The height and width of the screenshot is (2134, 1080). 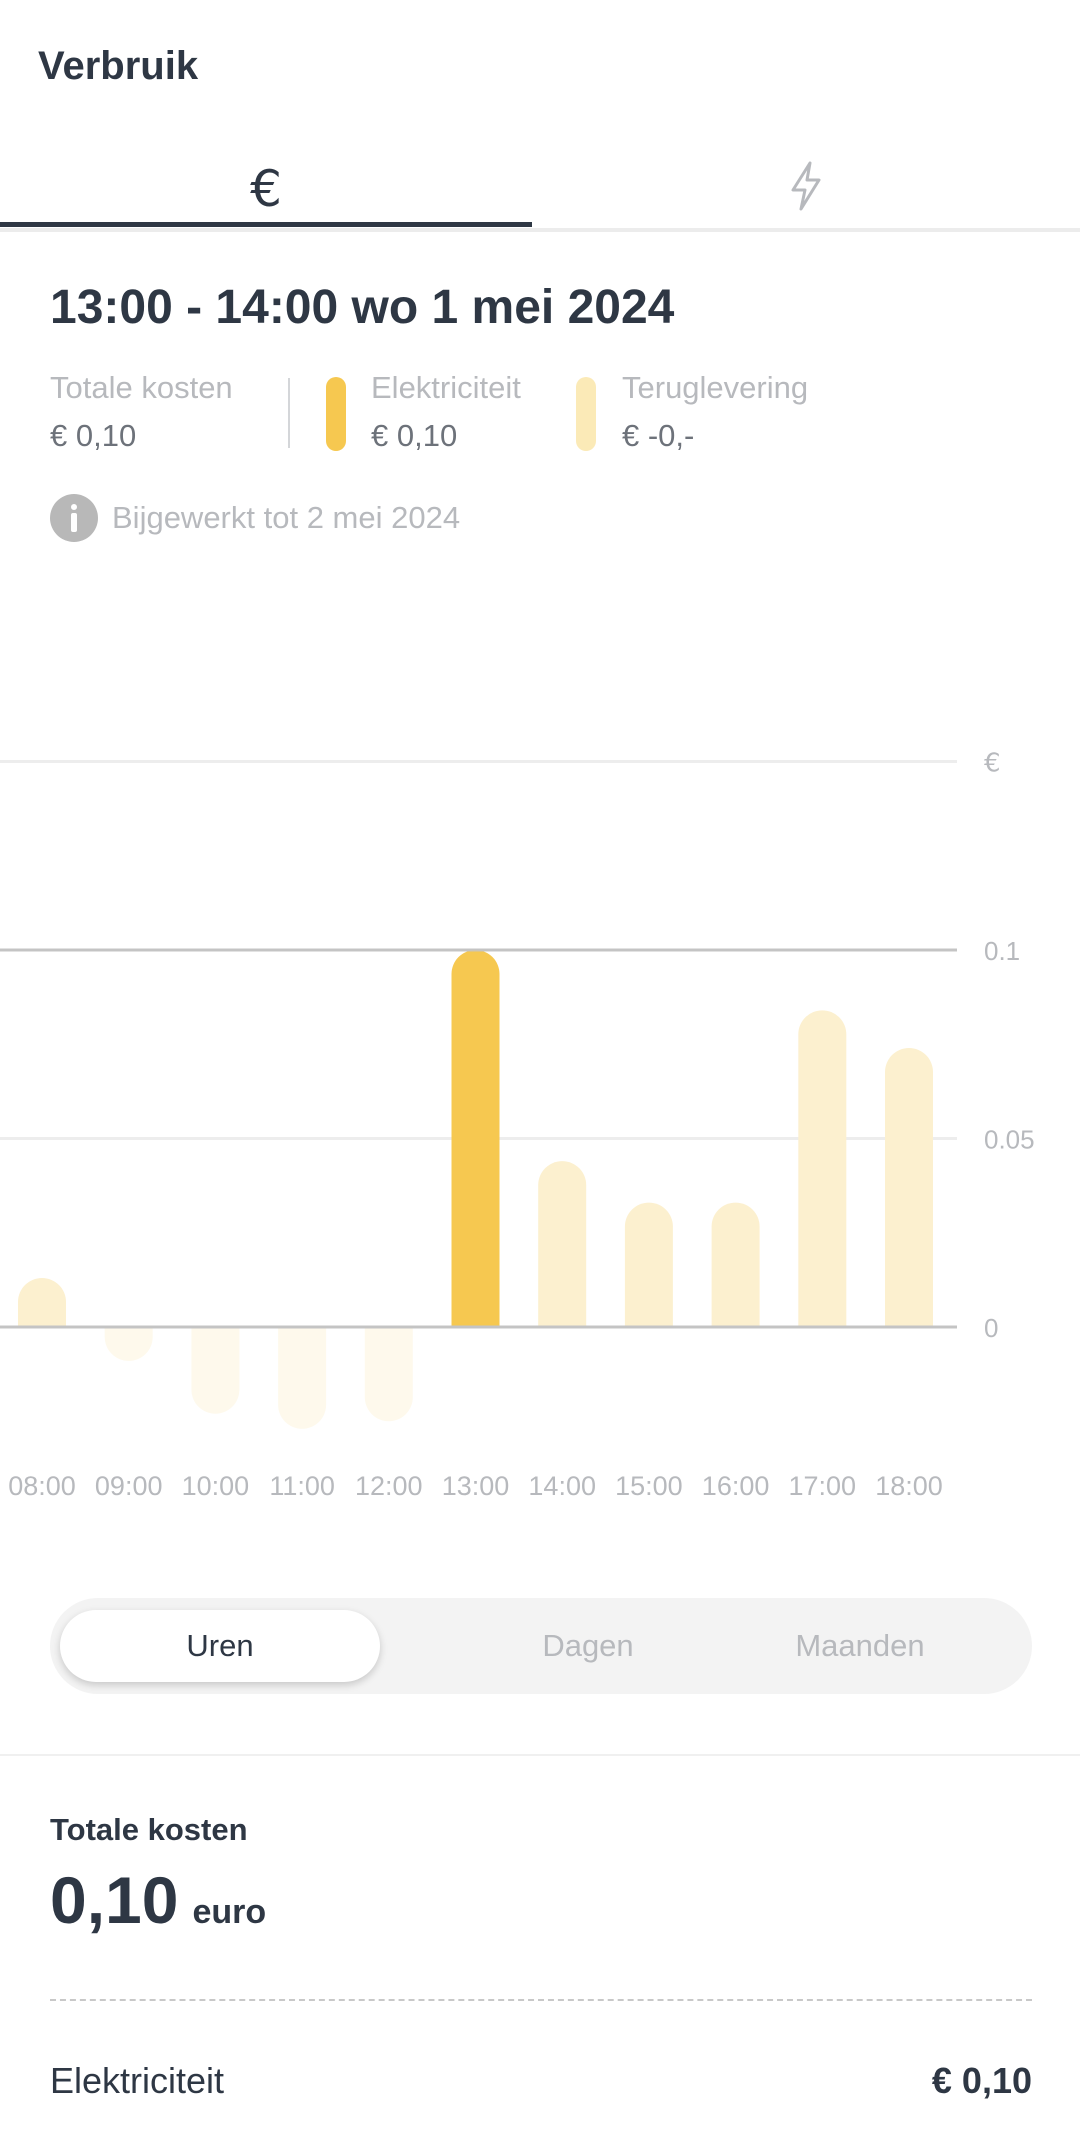 What do you see at coordinates (414, 435) in the screenshot?
I see `legend-electricity-value: € 0,10` at bounding box center [414, 435].